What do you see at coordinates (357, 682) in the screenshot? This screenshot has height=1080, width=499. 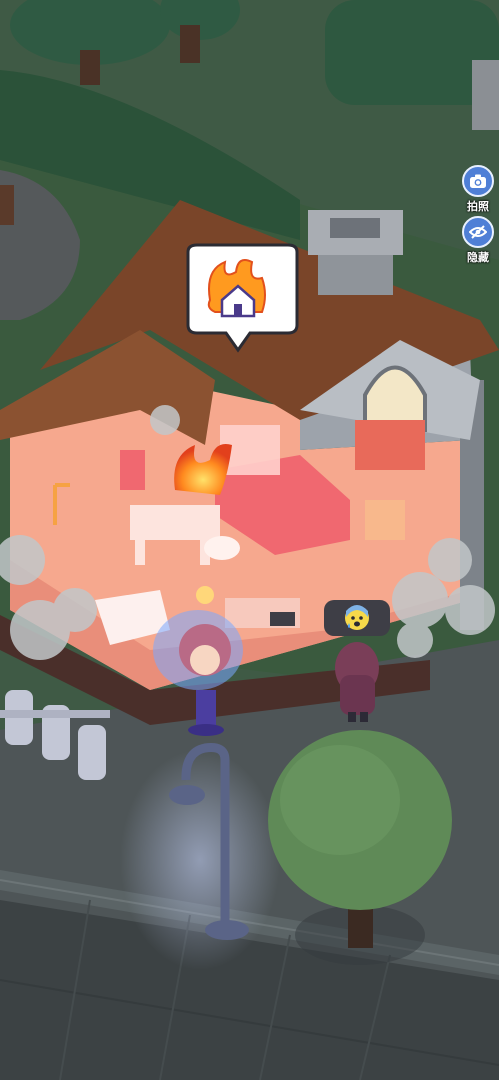 I see `player-character` at bounding box center [357, 682].